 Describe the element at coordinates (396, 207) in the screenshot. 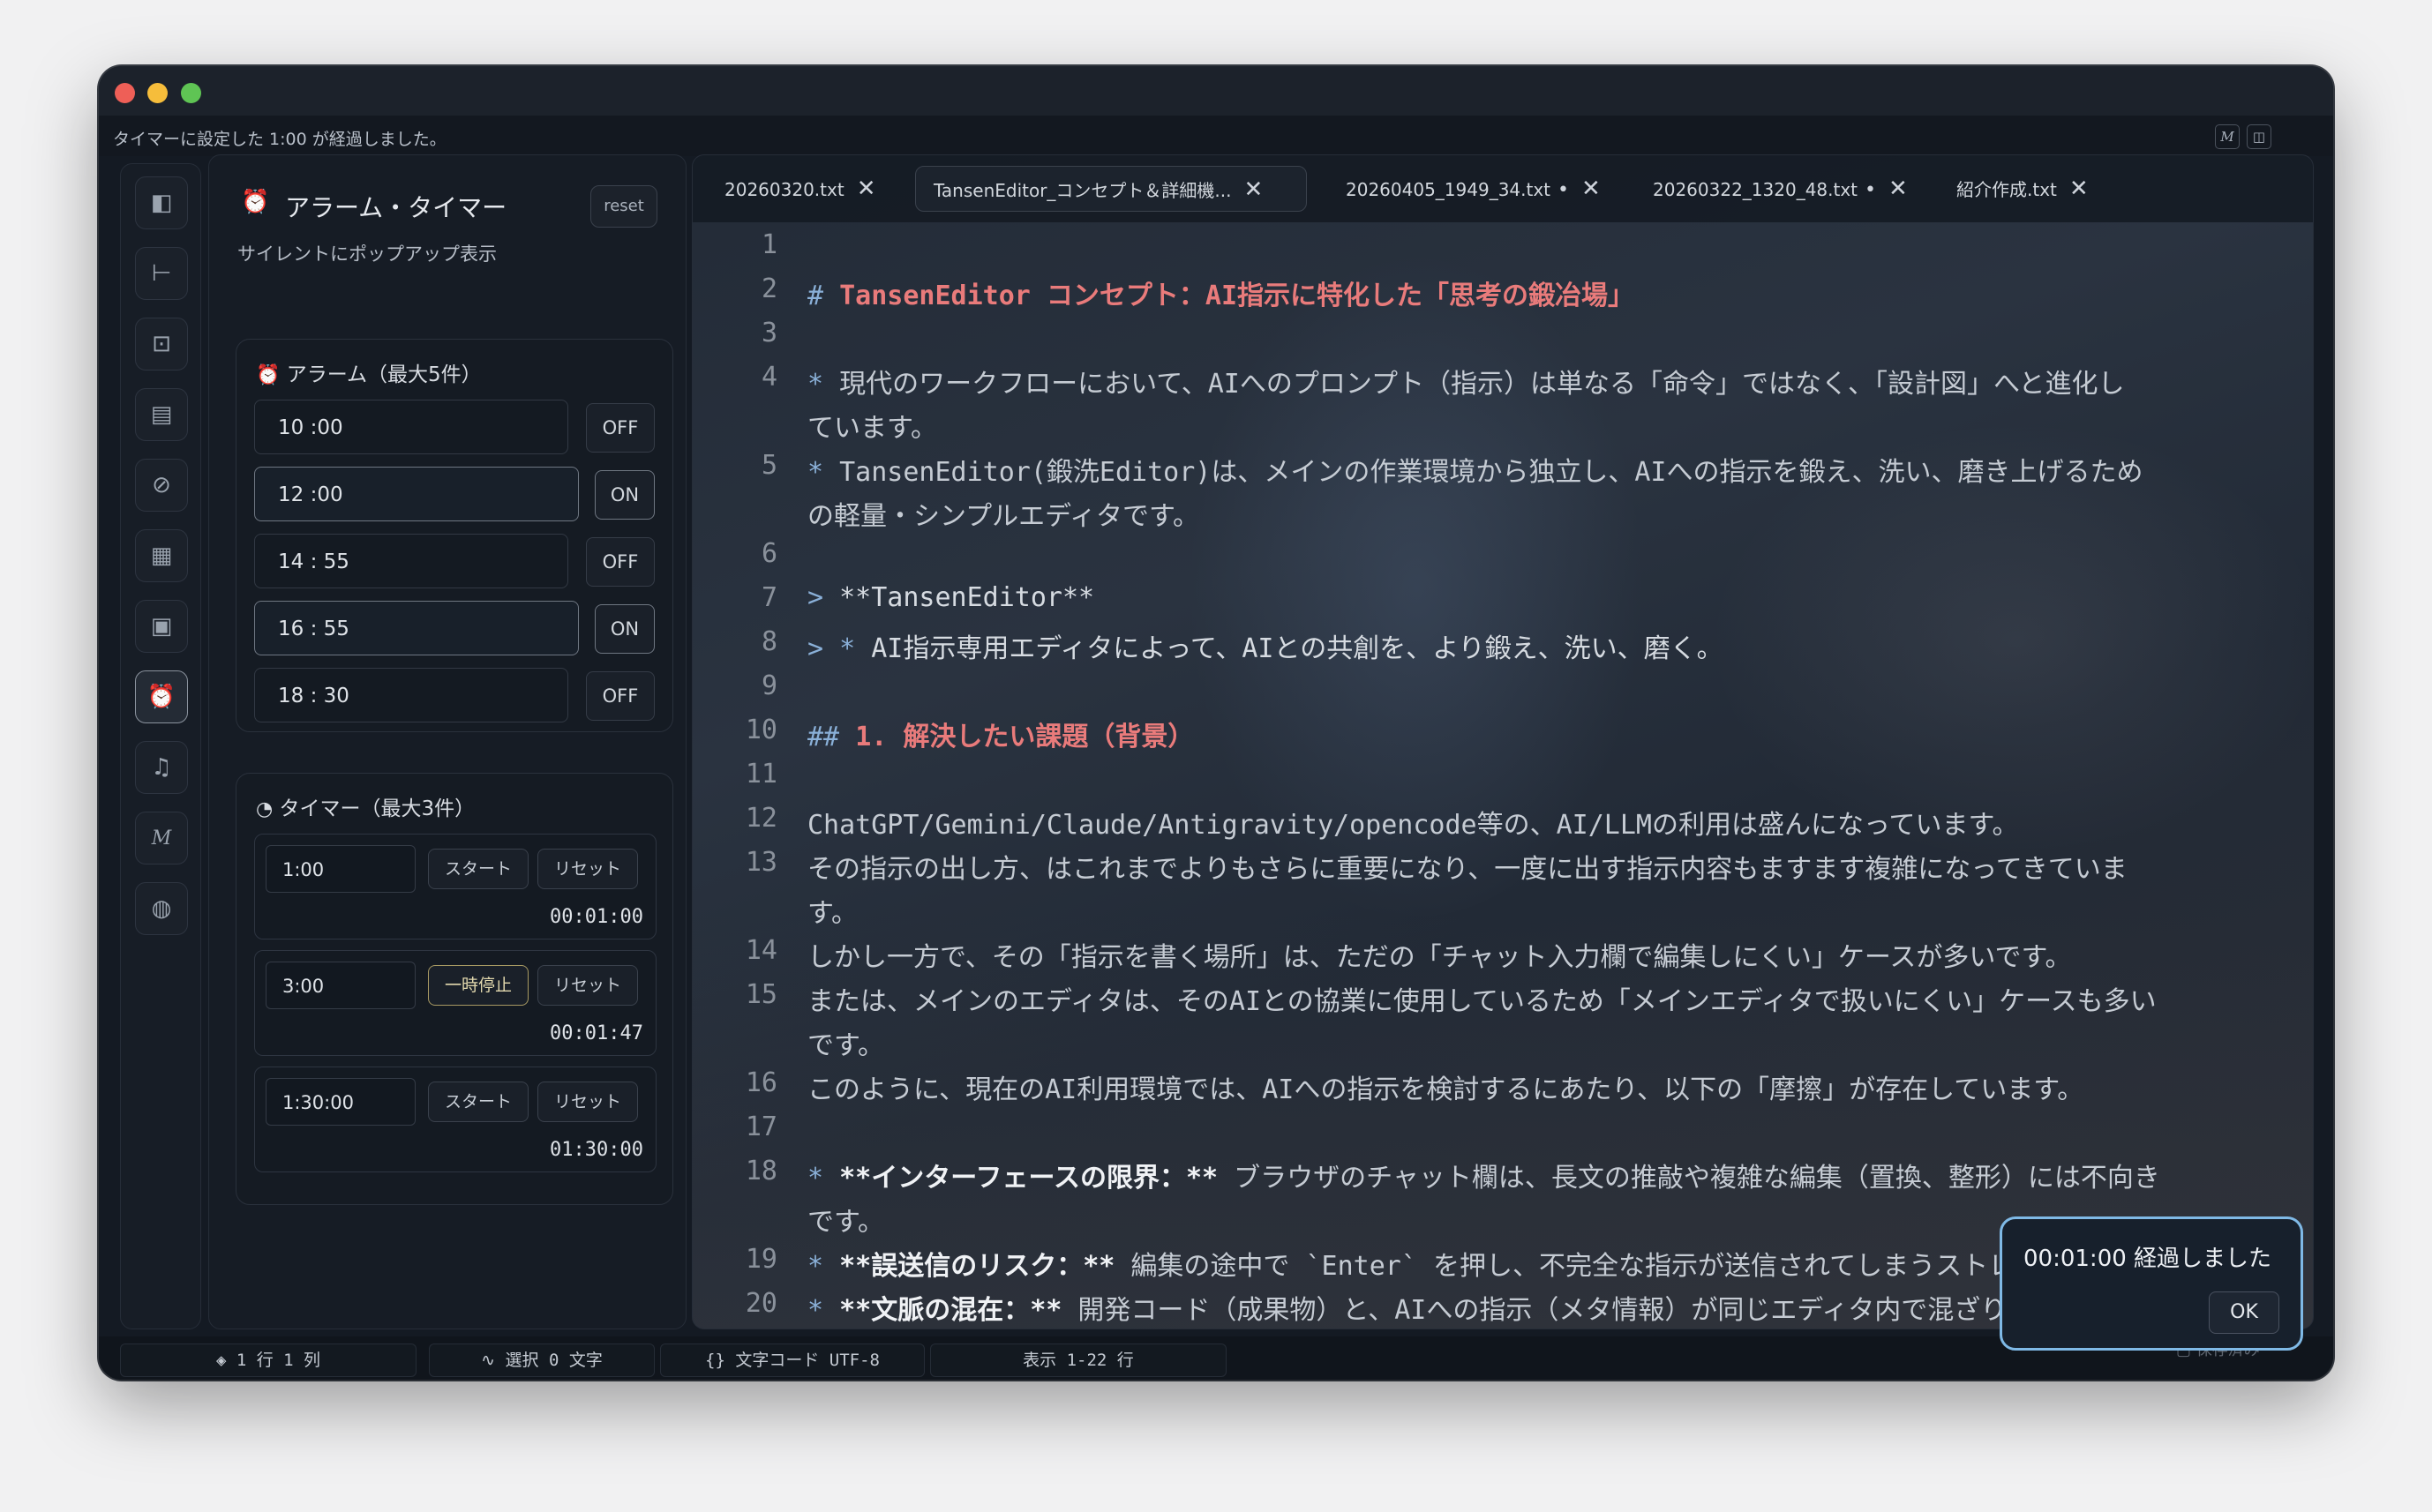

I see `panel-title-text: アラーム・タイマー` at that location.